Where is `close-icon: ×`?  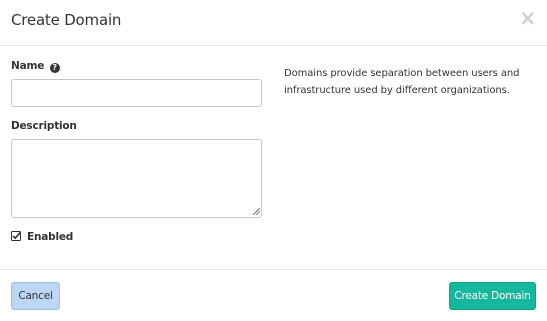 close-icon: × is located at coordinates (528, 18).